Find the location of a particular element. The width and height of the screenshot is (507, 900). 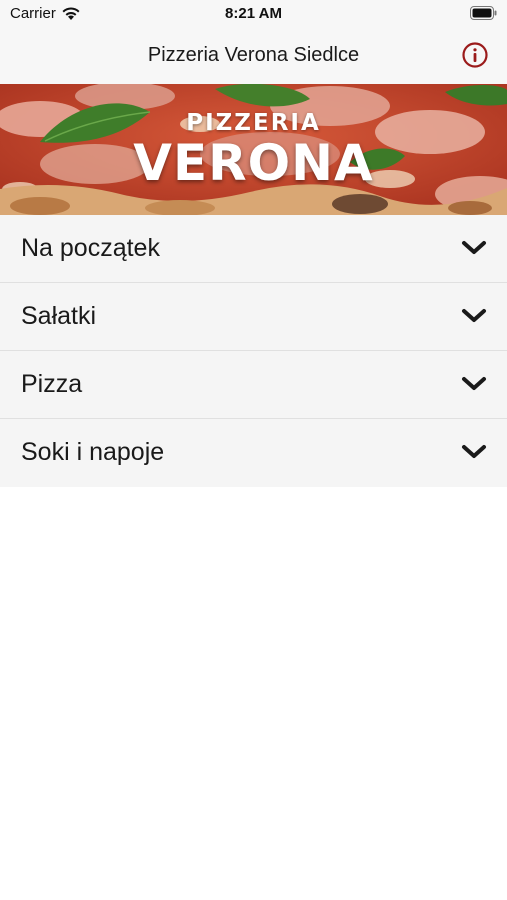

menu-category-pizza: Pizza is located at coordinates (253, 385).